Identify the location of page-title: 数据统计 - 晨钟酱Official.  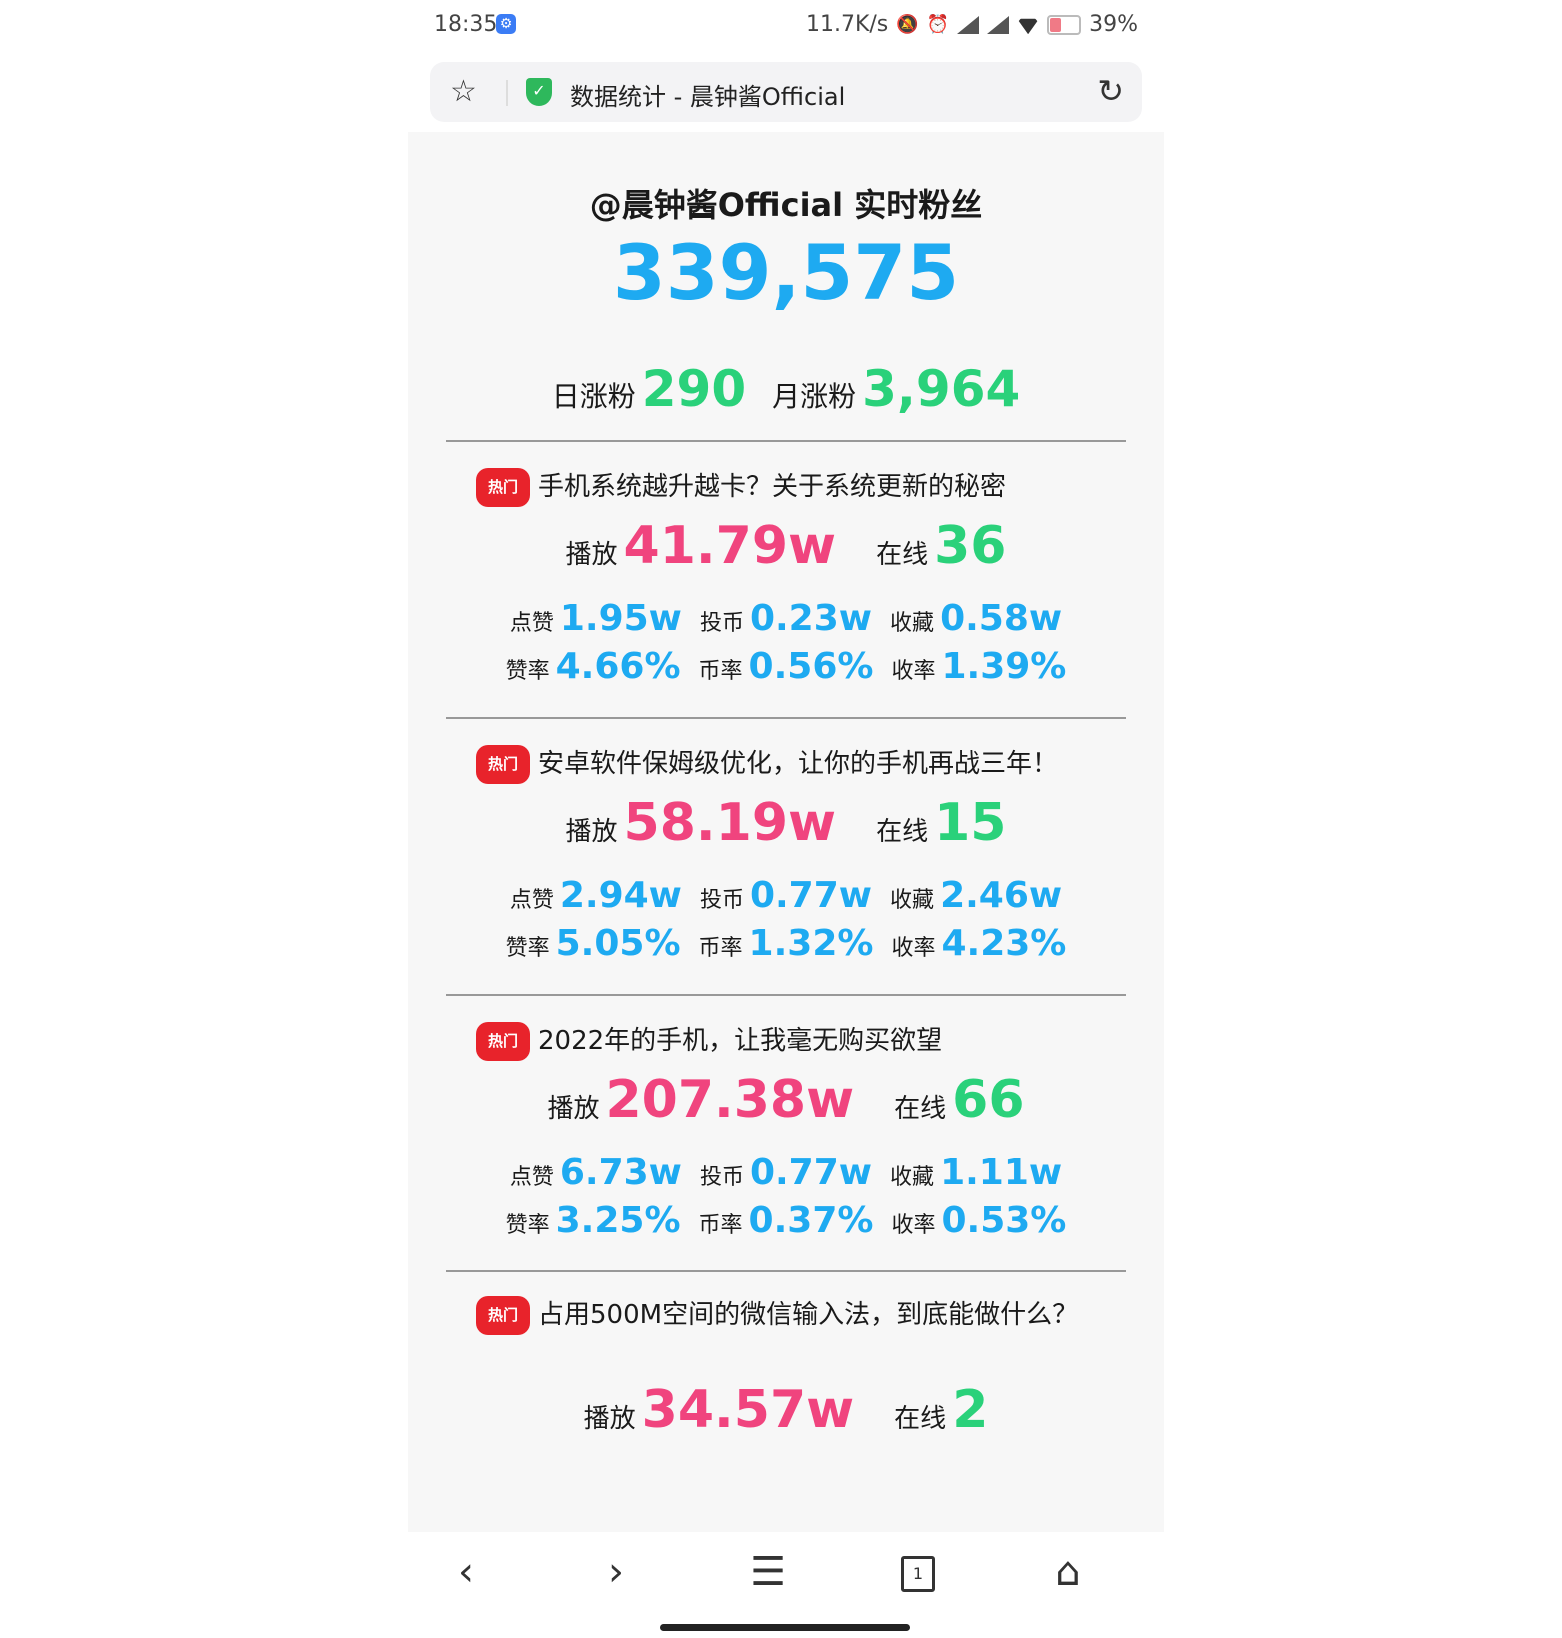
(707, 94).